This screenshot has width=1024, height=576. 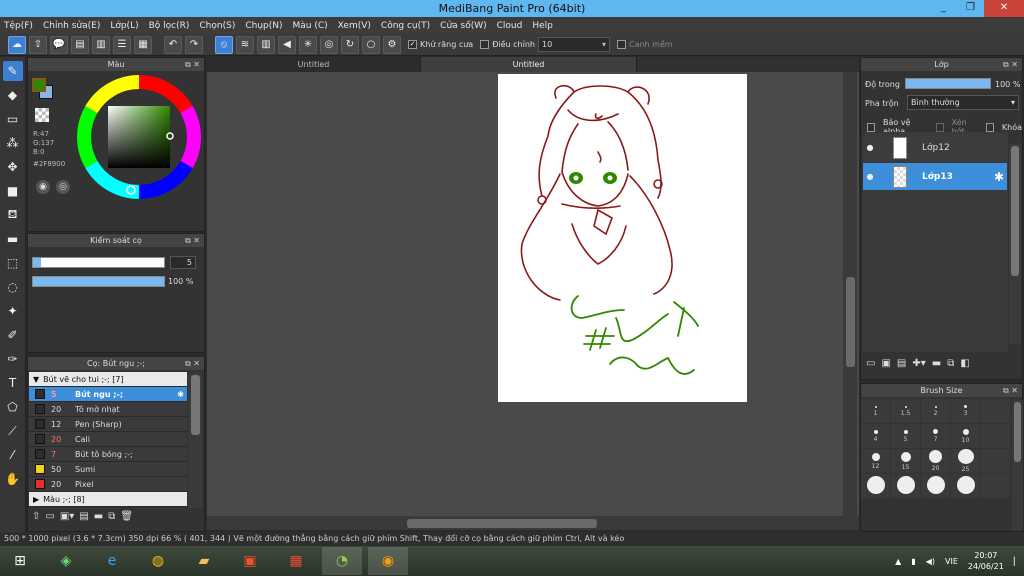 What do you see at coordinates (13, 191) in the screenshot?
I see `fill-rect-icon: ■` at bounding box center [13, 191].